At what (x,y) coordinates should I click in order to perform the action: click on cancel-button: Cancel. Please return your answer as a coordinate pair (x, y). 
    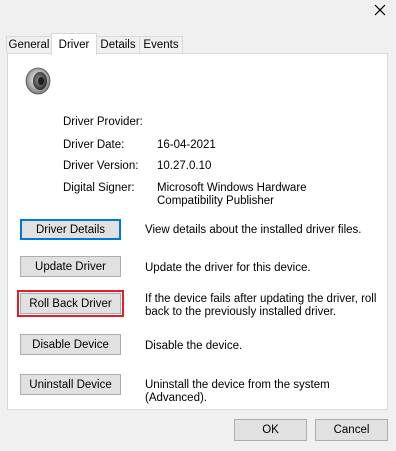
    Looking at the image, I should click on (351, 430).